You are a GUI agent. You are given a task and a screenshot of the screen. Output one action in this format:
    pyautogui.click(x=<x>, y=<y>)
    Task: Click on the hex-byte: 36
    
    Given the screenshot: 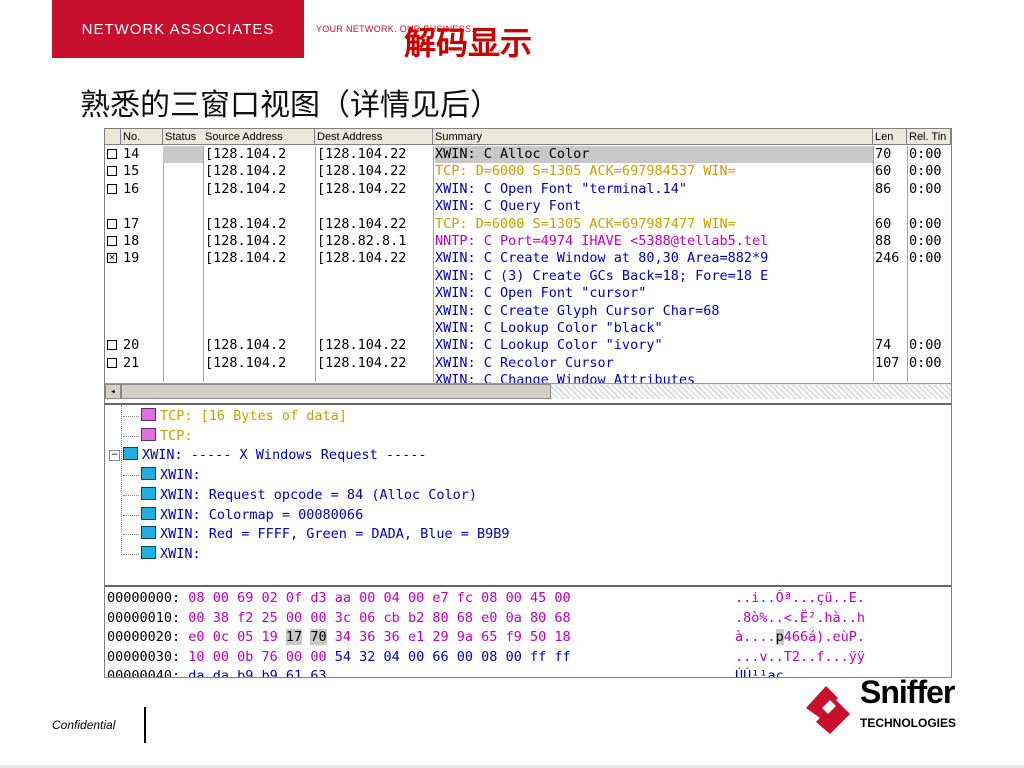 What is the action you would take?
    pyautogui.click(x=392, y=637)
    